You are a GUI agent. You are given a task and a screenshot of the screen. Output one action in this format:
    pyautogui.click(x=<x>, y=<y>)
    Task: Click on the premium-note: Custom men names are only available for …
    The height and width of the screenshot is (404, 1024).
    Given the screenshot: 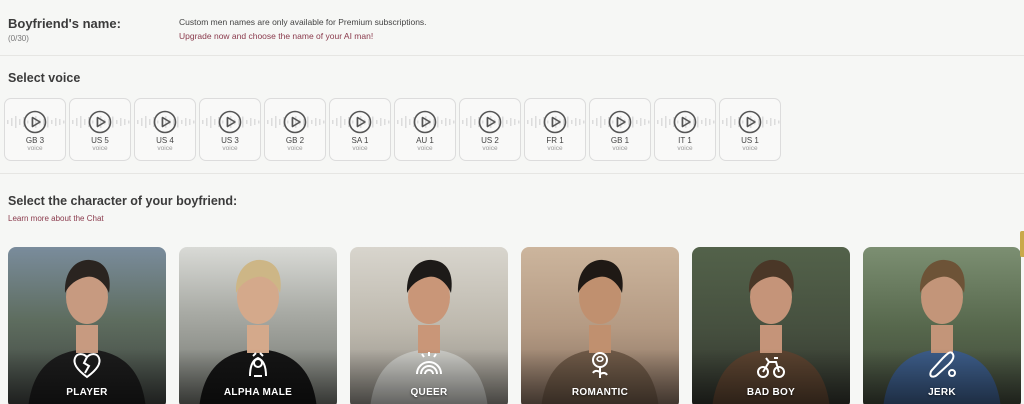 What is the action you would take?
    pyautogui.click(x=303, y=22)
    